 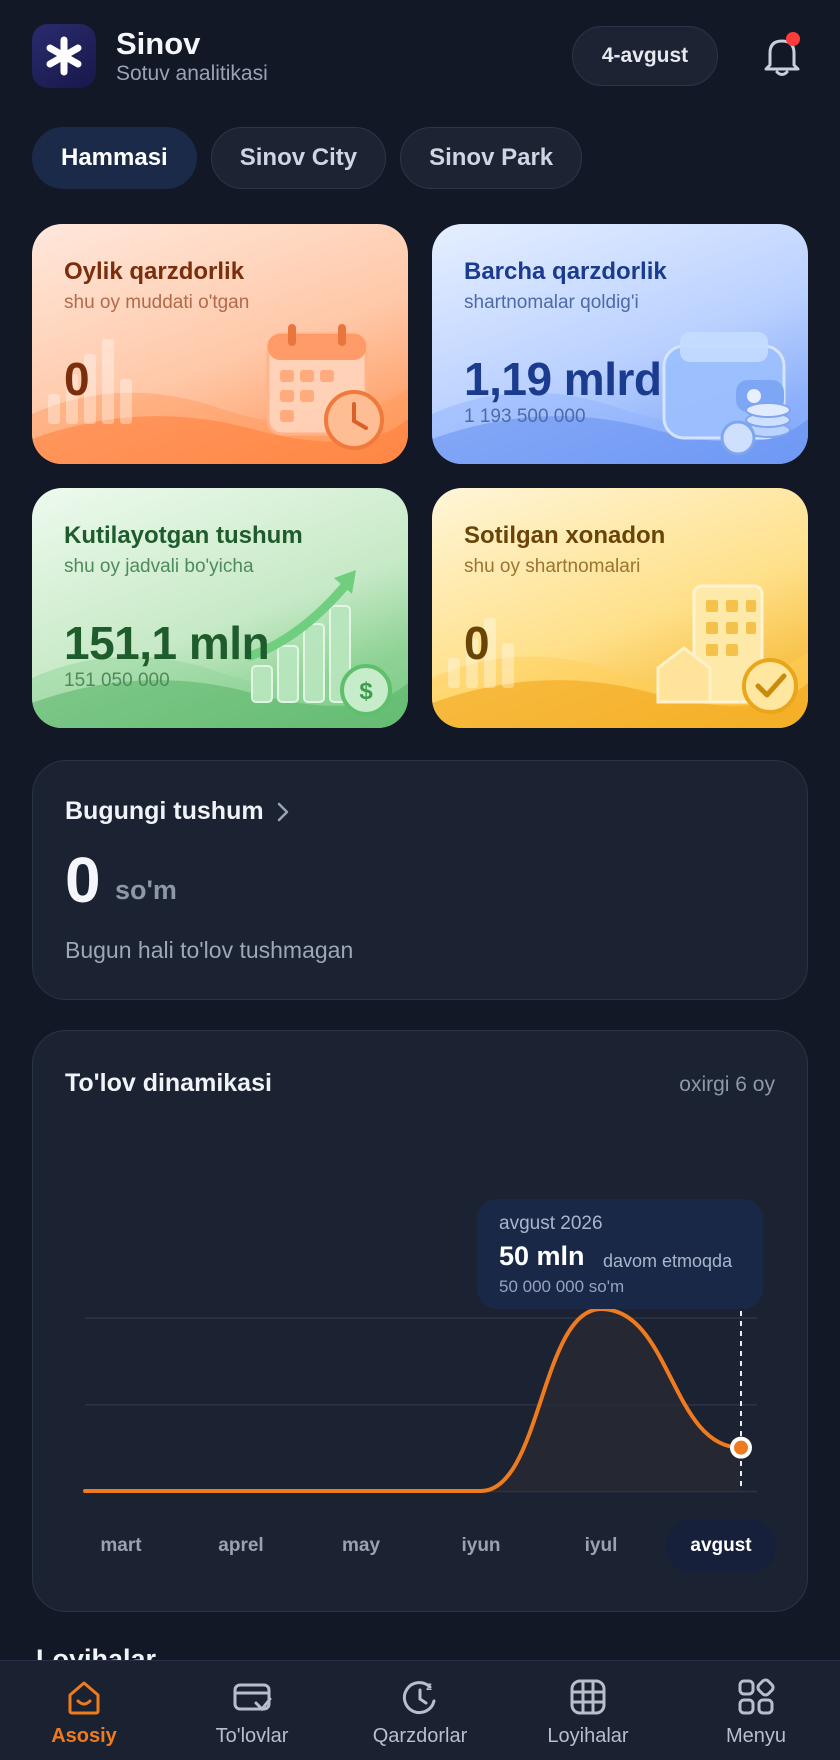 What do you see at coordinates (252, 1697) in the screenshot?
I see `card-payment-icon` at bounding box center [252, 1697].